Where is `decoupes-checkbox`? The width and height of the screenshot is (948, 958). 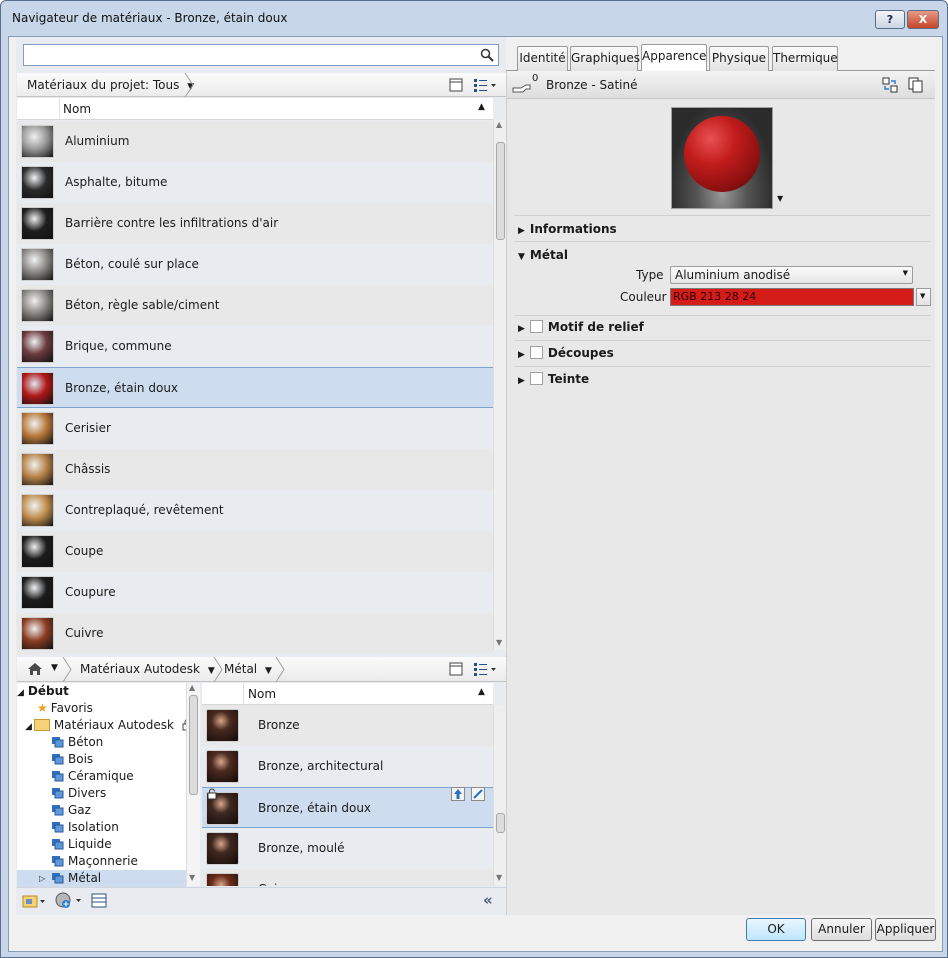
decoupes-checkbox is located at coordinates (536, 352).